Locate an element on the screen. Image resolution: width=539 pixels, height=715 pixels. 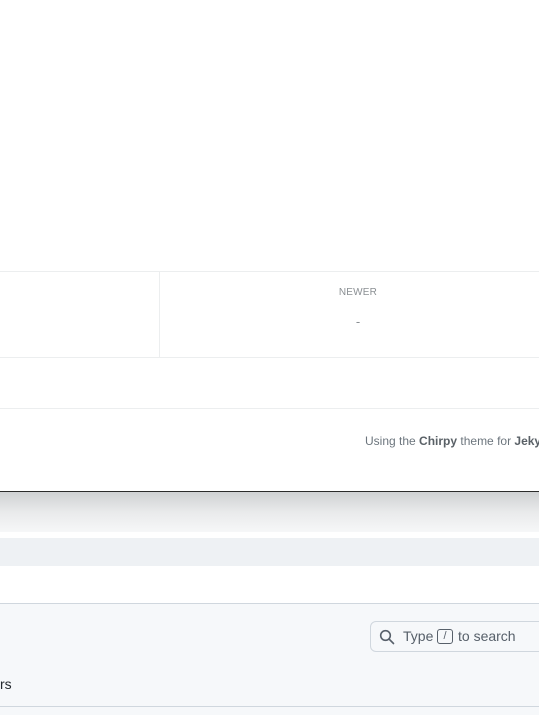
jekyll-link: Jekyll is located at coordinates (526, 441).